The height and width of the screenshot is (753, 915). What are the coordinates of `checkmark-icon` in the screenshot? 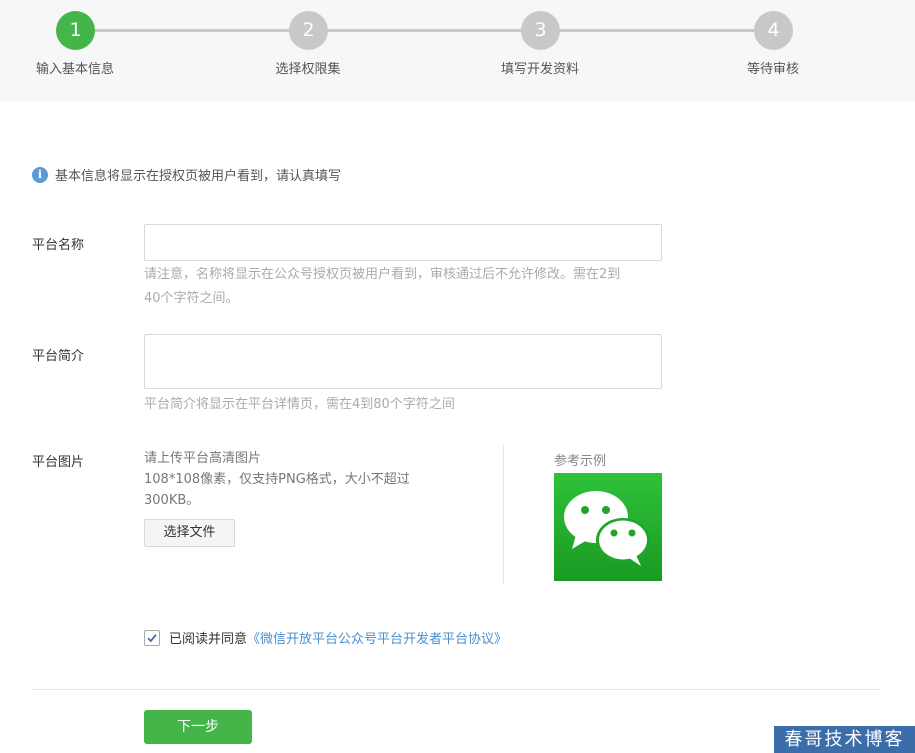 It's located at (152, 637).